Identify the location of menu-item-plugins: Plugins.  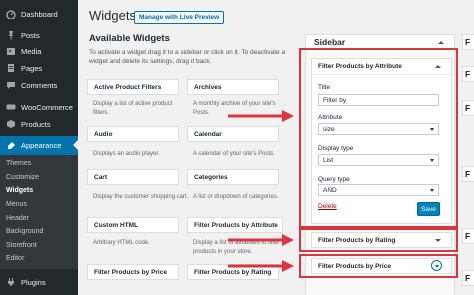
(39, 282).